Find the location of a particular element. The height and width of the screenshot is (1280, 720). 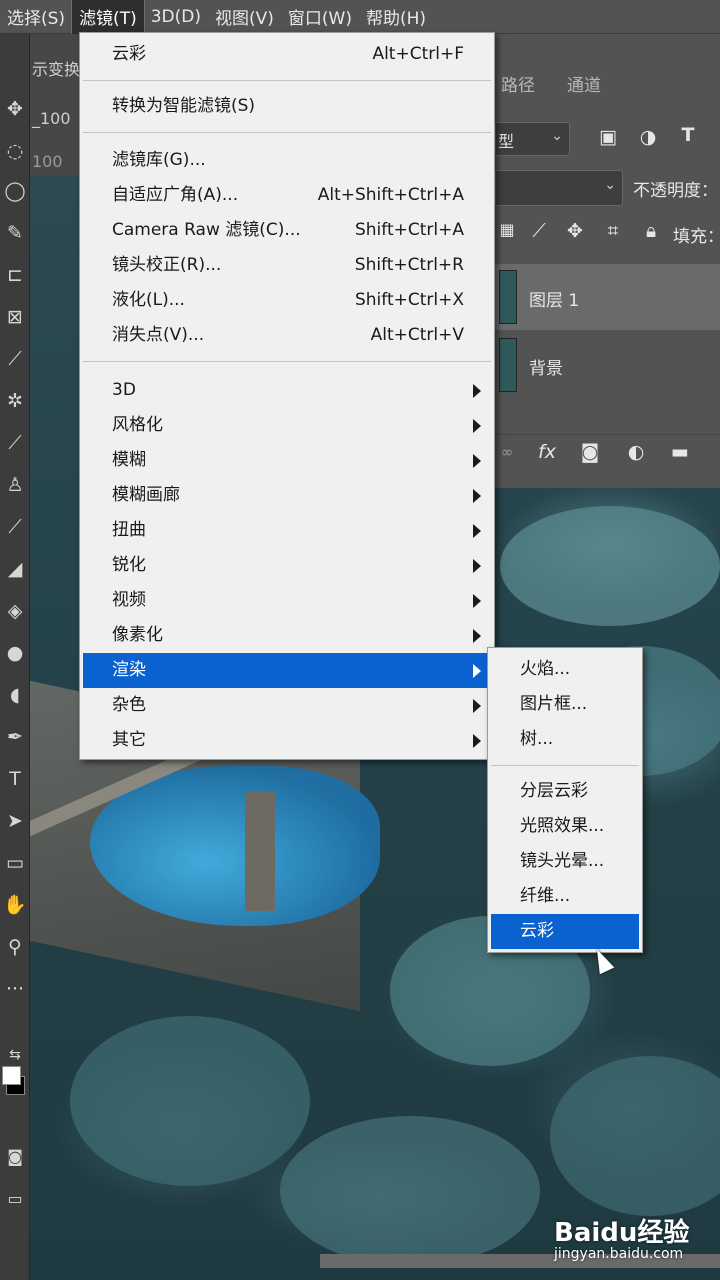

lasso-tool-icon: ◯ is located at coordinates (15, 191).